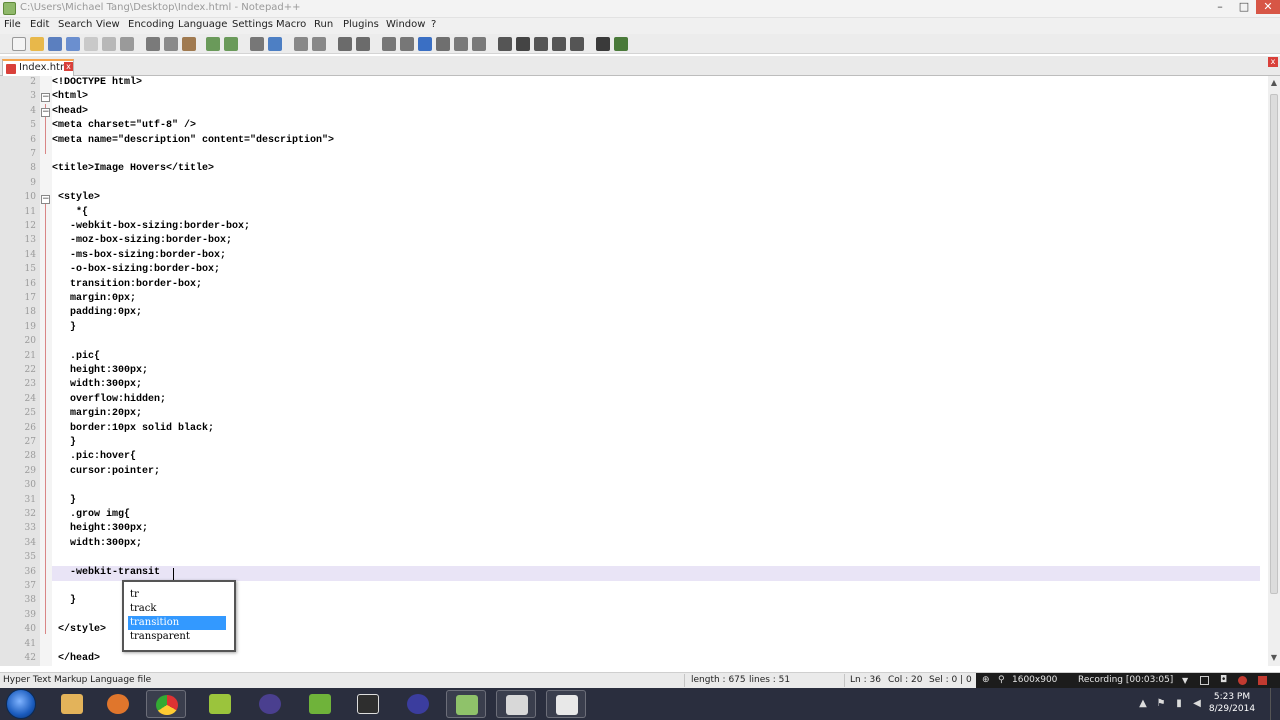 The width and height of the screenshot is (1280, 720). Describe the element at coordinates (634, 401) in the screenshot. I see `code-line: 24 overflow:hidden;` at that location.